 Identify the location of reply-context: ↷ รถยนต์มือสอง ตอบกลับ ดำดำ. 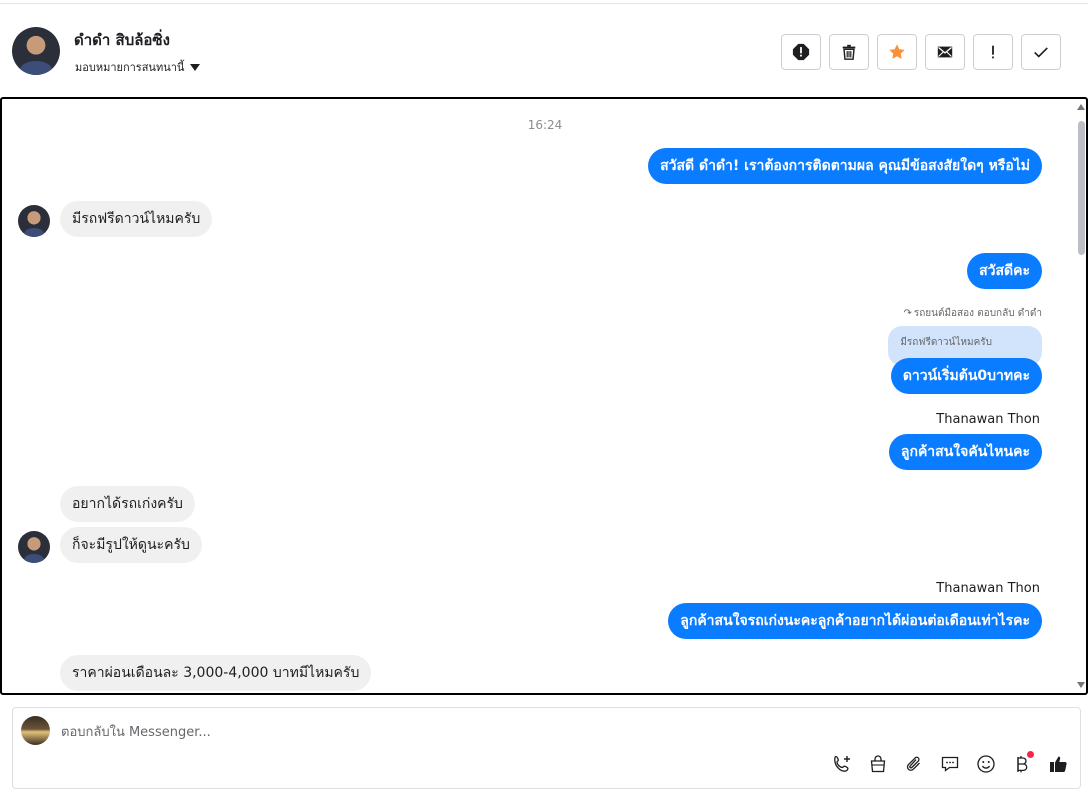
(972, 313).